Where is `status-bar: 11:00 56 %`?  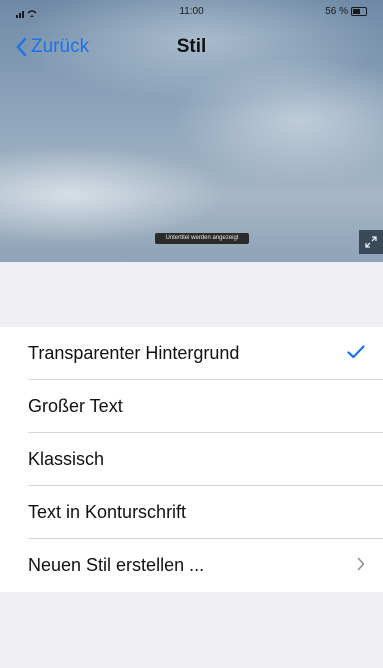
status-bar: 11:00 56 % is located at coordinates (191, 14).